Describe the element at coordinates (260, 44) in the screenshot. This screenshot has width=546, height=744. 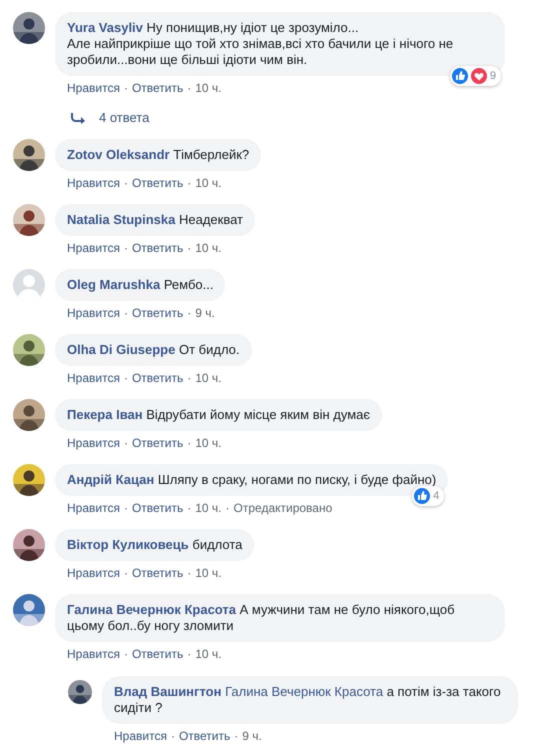
I see `comment-text: Yura Vasyliv Ну понищив,ну ідіот це зрозуміло... Але найприкріше що той хто знімав,всі хто бачили це і нічого не зробили...вони ще більші ідіоти чим він.` at that location.